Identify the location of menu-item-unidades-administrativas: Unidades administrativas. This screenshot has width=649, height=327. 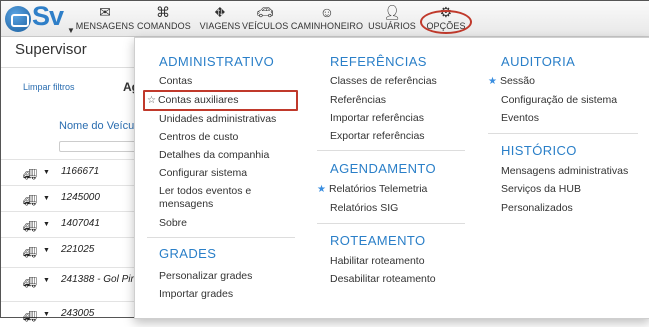
(217, 119).